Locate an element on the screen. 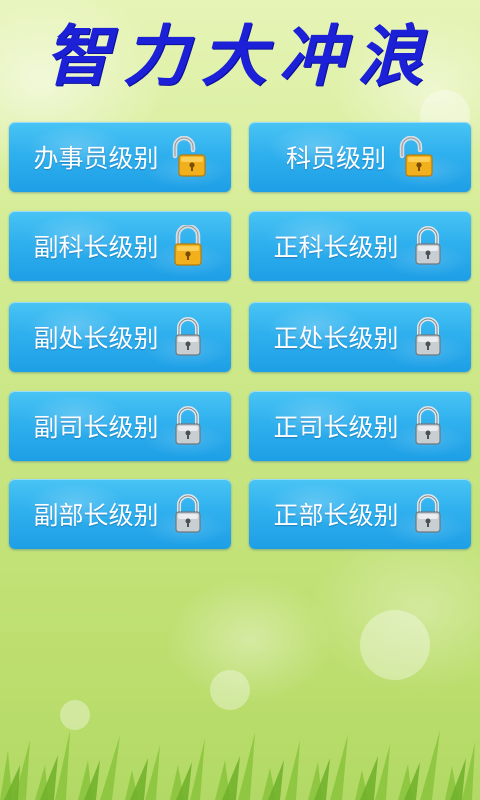 This screenshot has width=480, height=800. level-label: 正处长级别 is located at coordinates (336, 338).